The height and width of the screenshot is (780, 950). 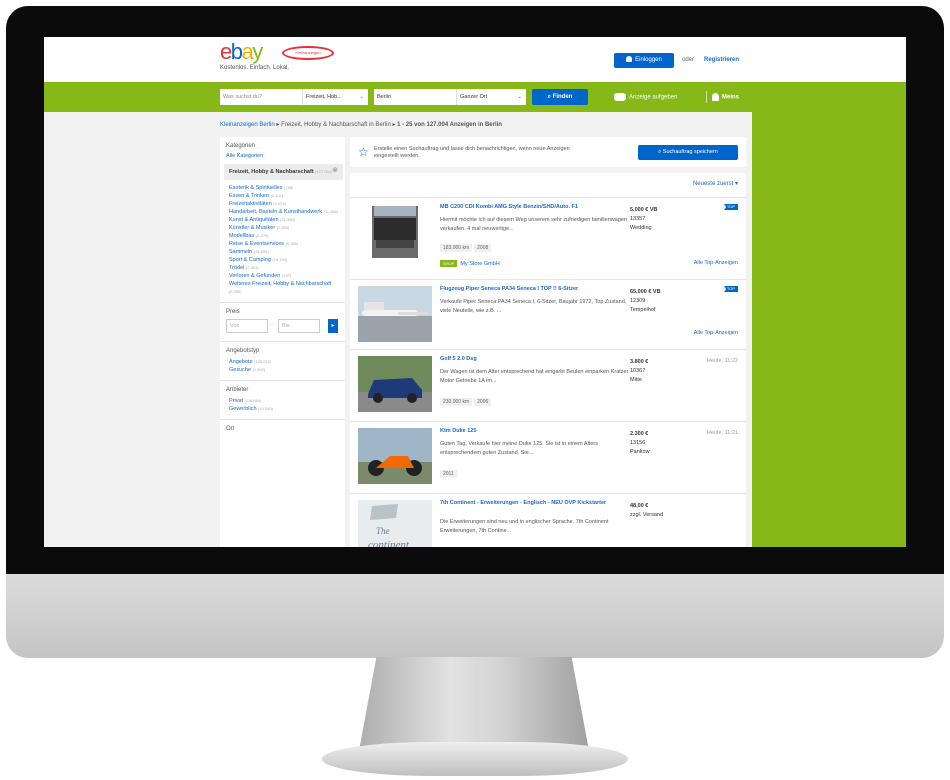 What do you see at coordinates (335, 171) in the screenshot?
I see `close-filter-icon: ⊗` at bounding box center [335, 171].